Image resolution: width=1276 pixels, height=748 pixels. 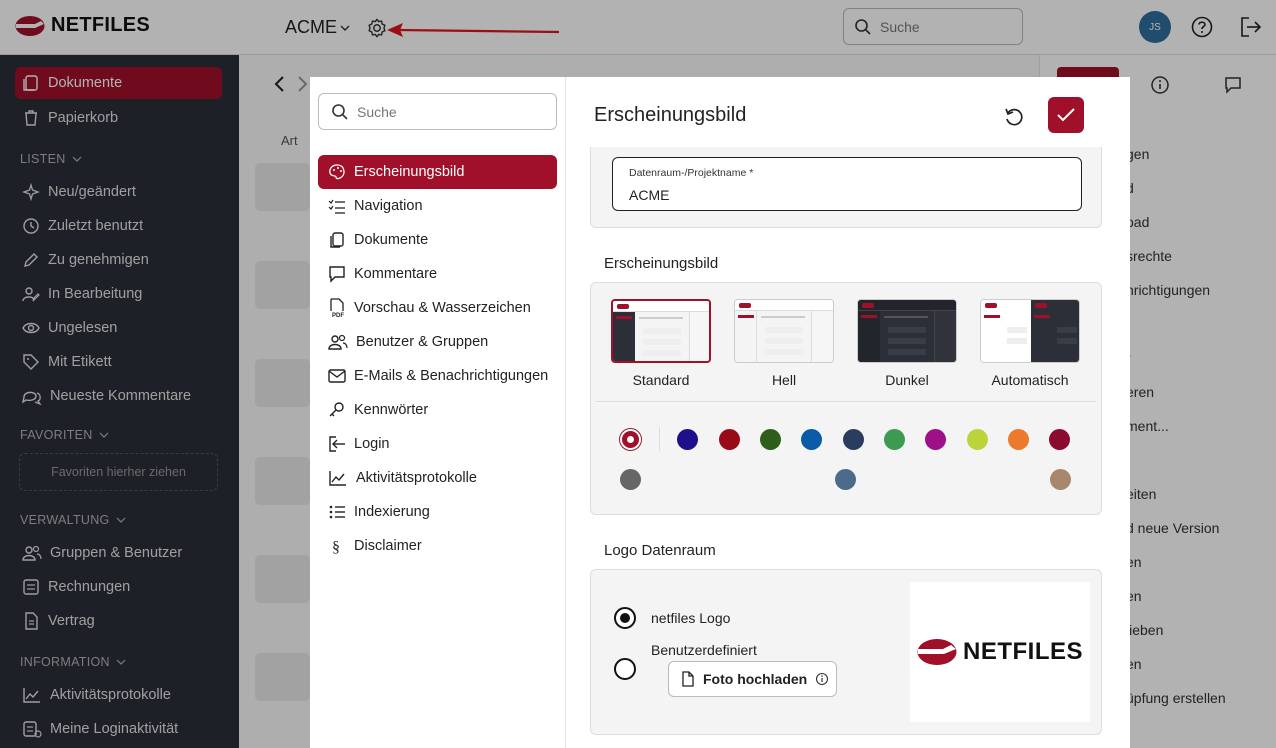 What do you see at coordinates (1176, 698) in the screenshot?
I see `detail-action: üpfung erstellen` at bounding box center [1176, 698].